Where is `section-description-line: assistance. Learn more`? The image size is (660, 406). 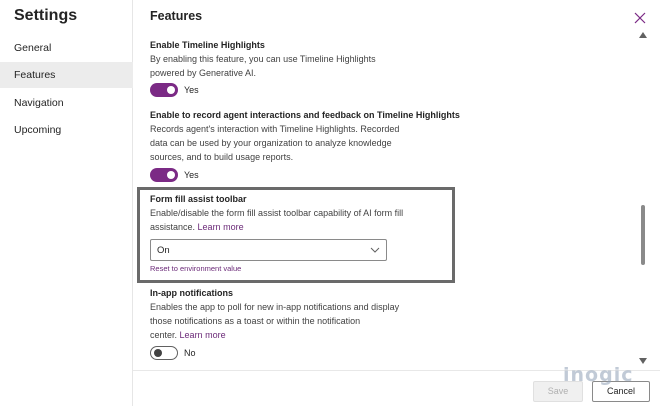
section-description-line: assistance. Learn more is located at coordinates (300, 227).